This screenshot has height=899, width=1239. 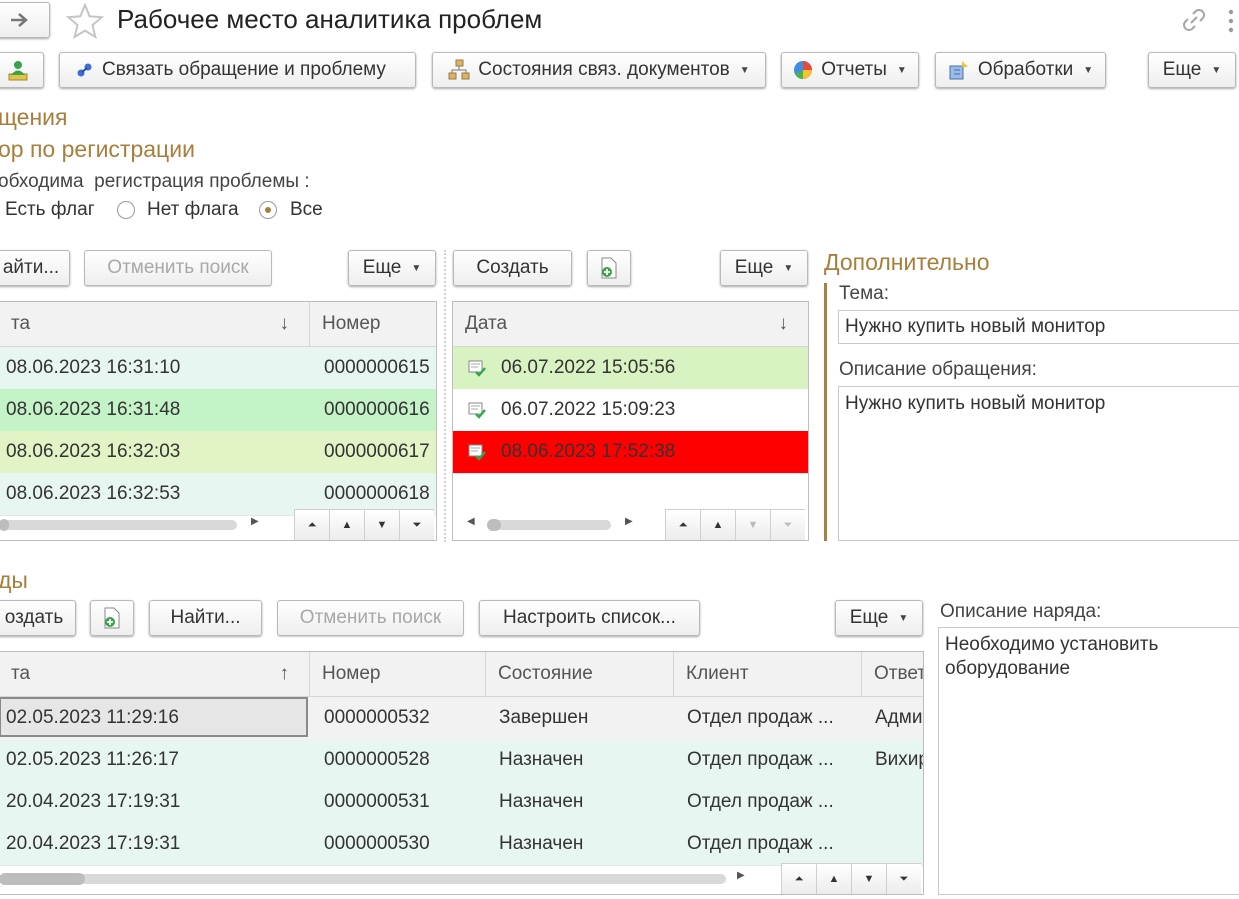 What do you see at coordinates (18, 71) in the screenshot?
I see `person-icon` at bounding box center [18, 71].